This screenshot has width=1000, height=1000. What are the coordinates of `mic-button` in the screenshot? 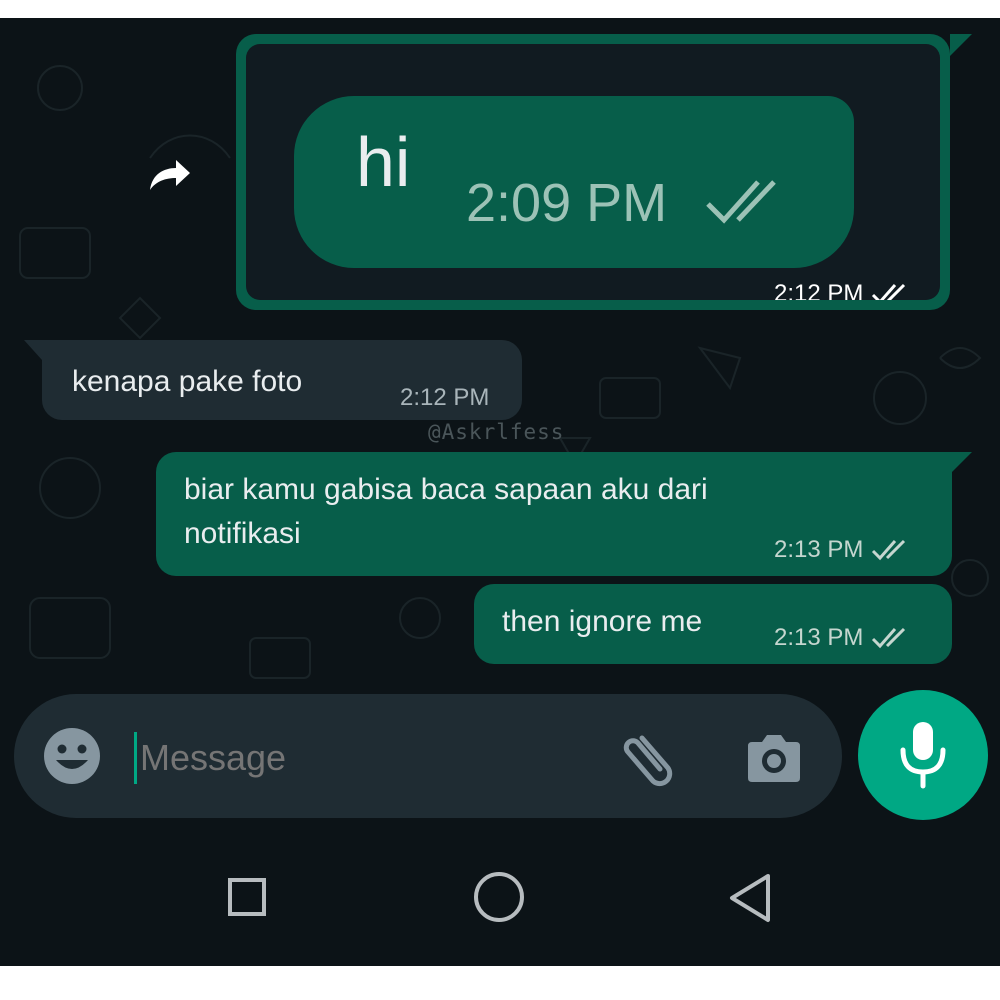 It's located at (923, 755).